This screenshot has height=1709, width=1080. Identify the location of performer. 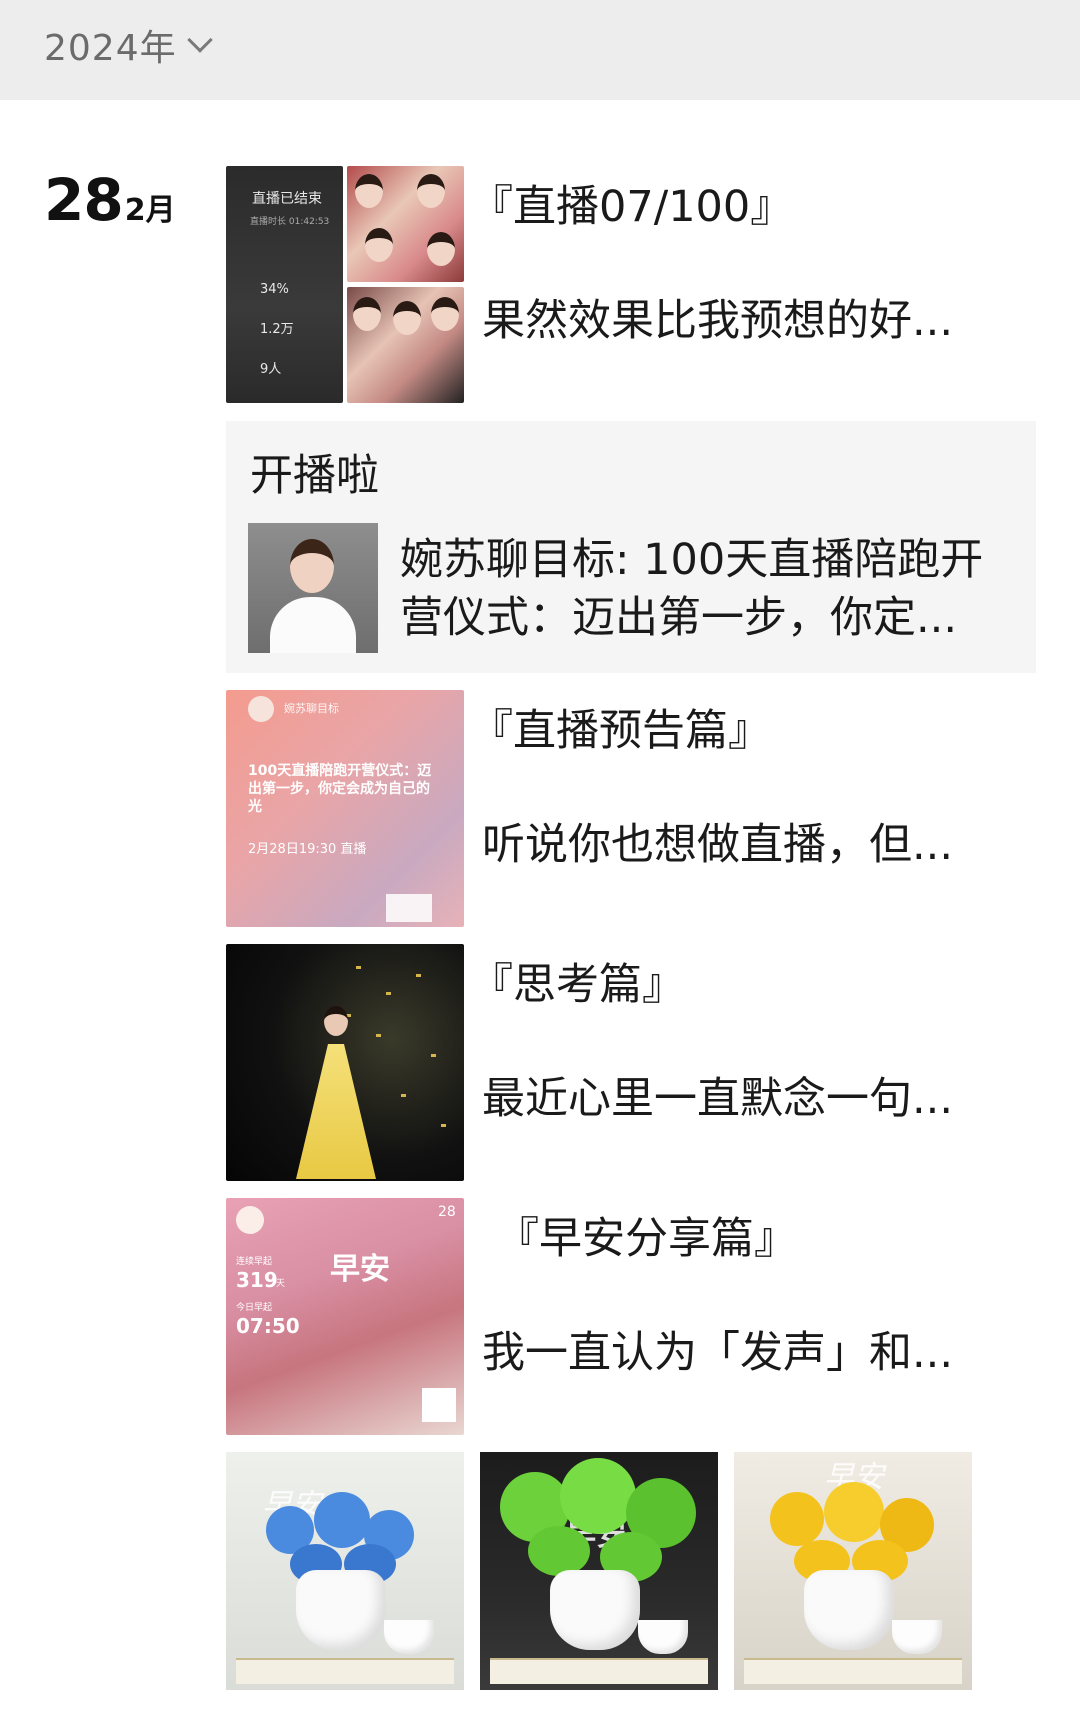
(336, 1021).